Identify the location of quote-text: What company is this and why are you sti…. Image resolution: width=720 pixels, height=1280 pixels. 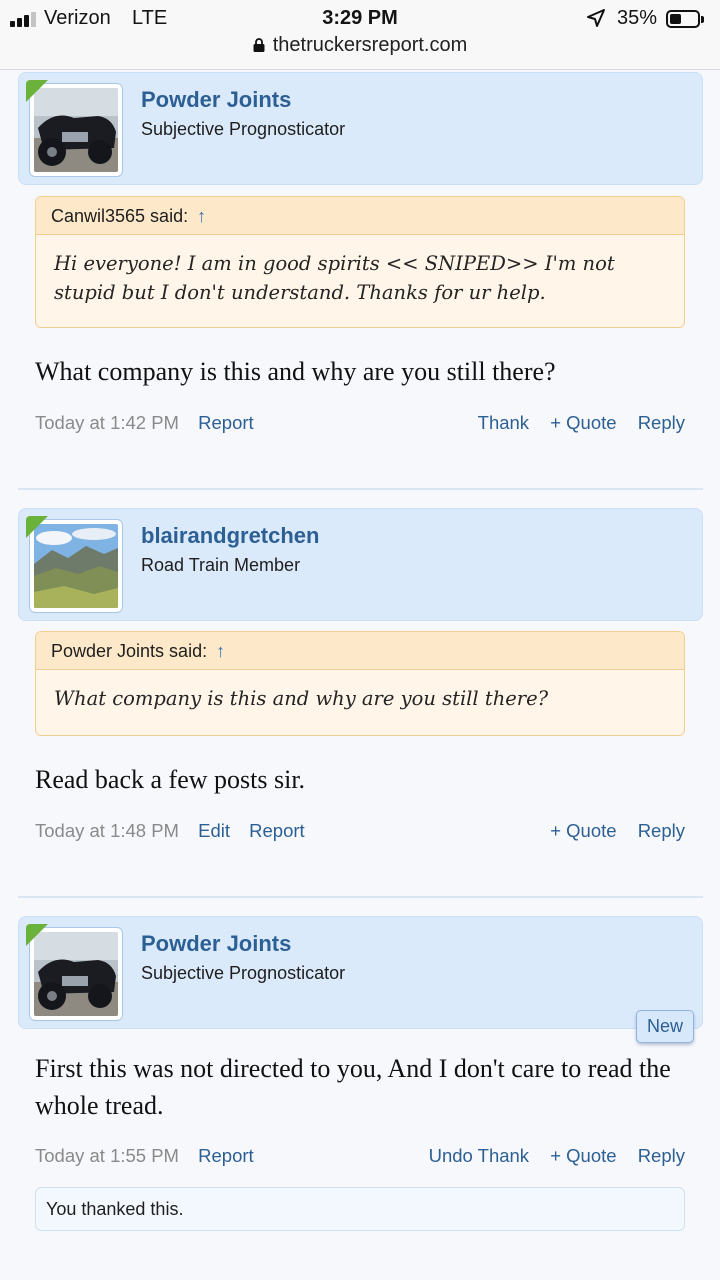
(301, 698).